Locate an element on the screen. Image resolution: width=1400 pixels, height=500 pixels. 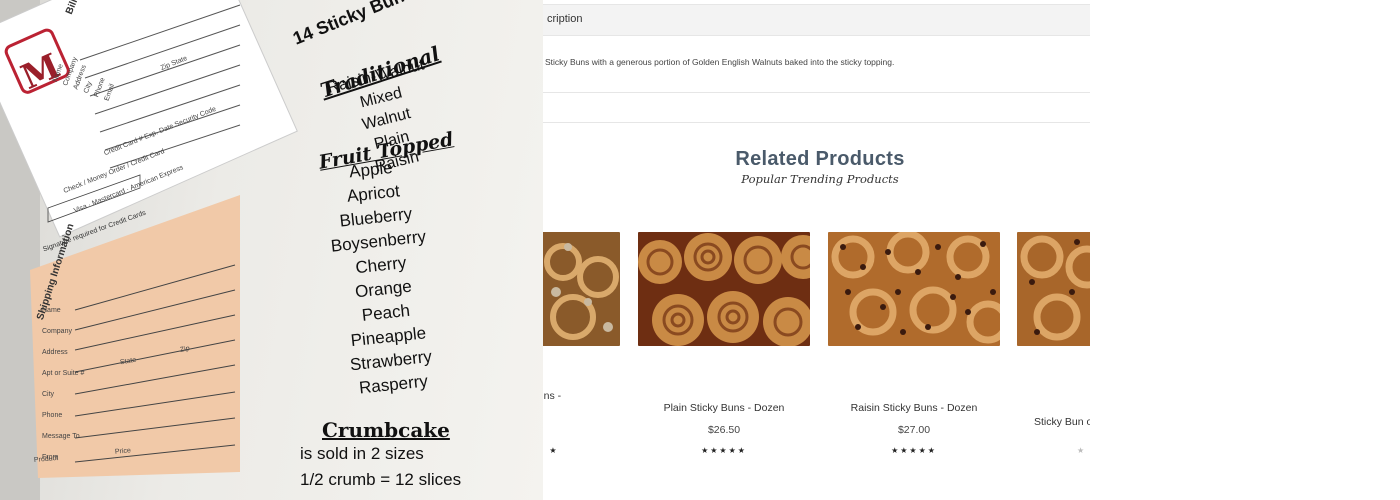
product-price: $26.50 is located at coordinates (724, 430).